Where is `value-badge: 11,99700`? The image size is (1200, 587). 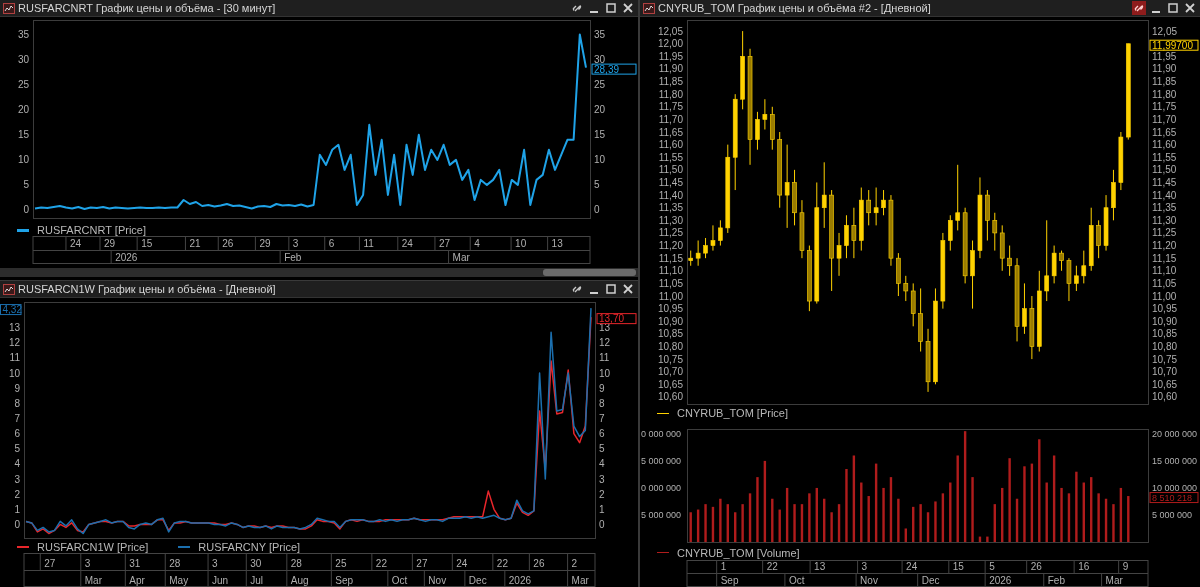 value-badge: 11,99700 is located at coordinates (1174, 45).